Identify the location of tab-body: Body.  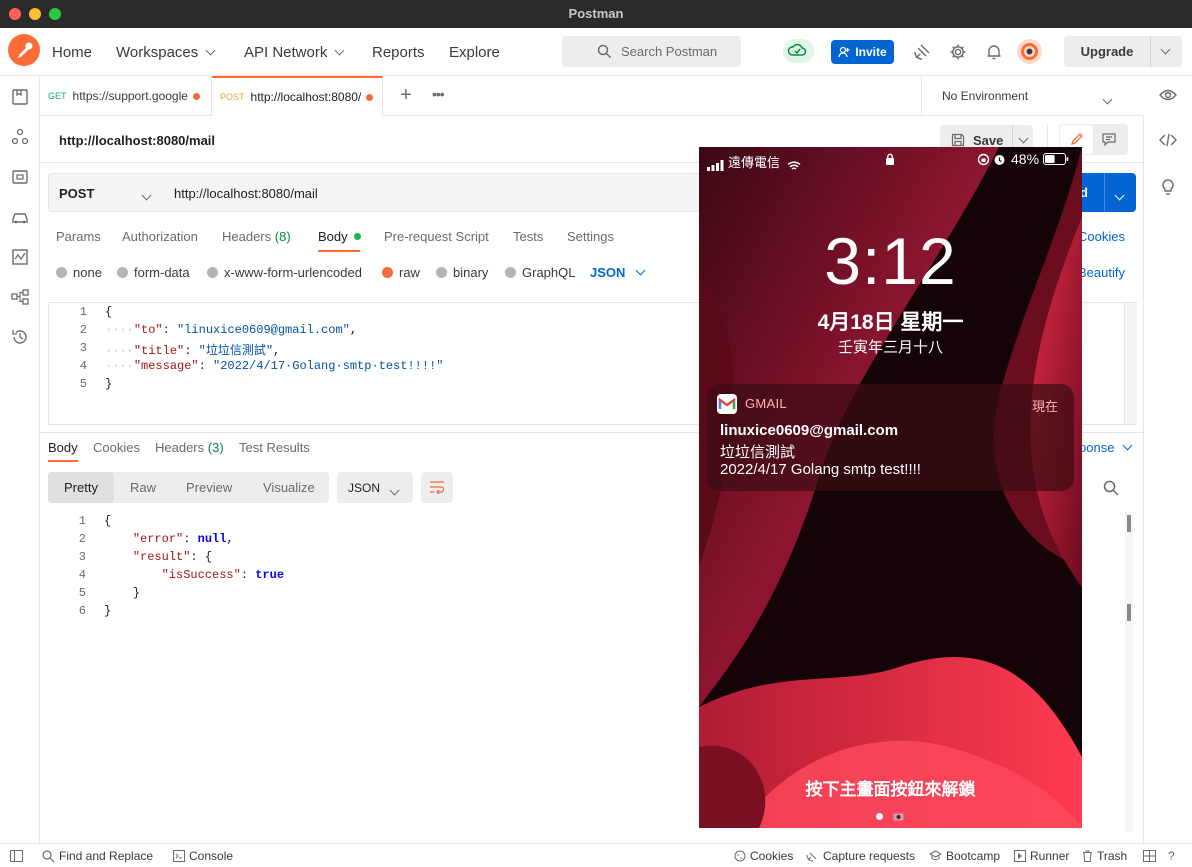
(340, 236).